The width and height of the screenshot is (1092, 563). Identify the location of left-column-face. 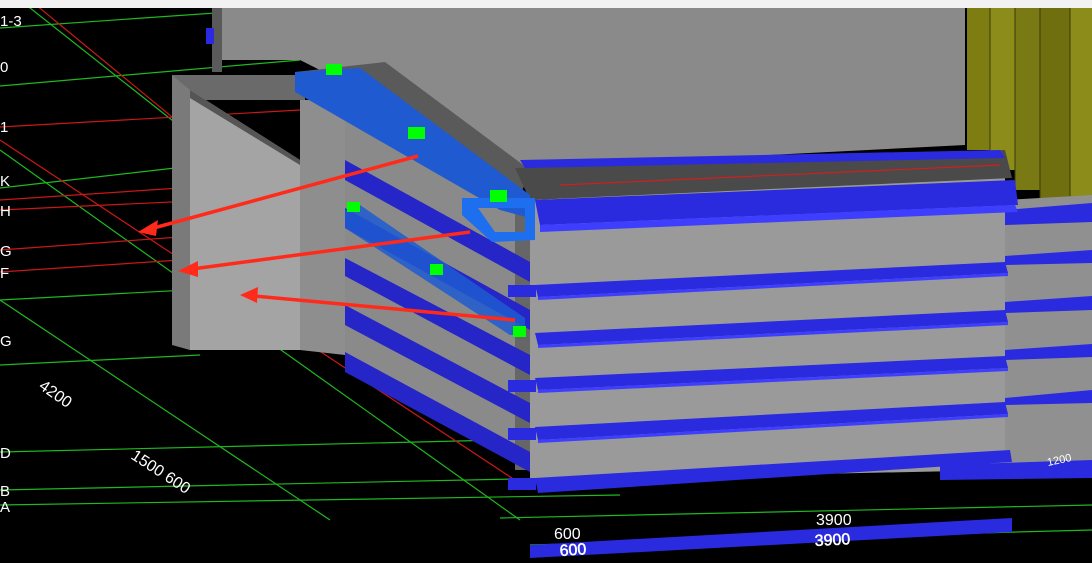
(181, 212).